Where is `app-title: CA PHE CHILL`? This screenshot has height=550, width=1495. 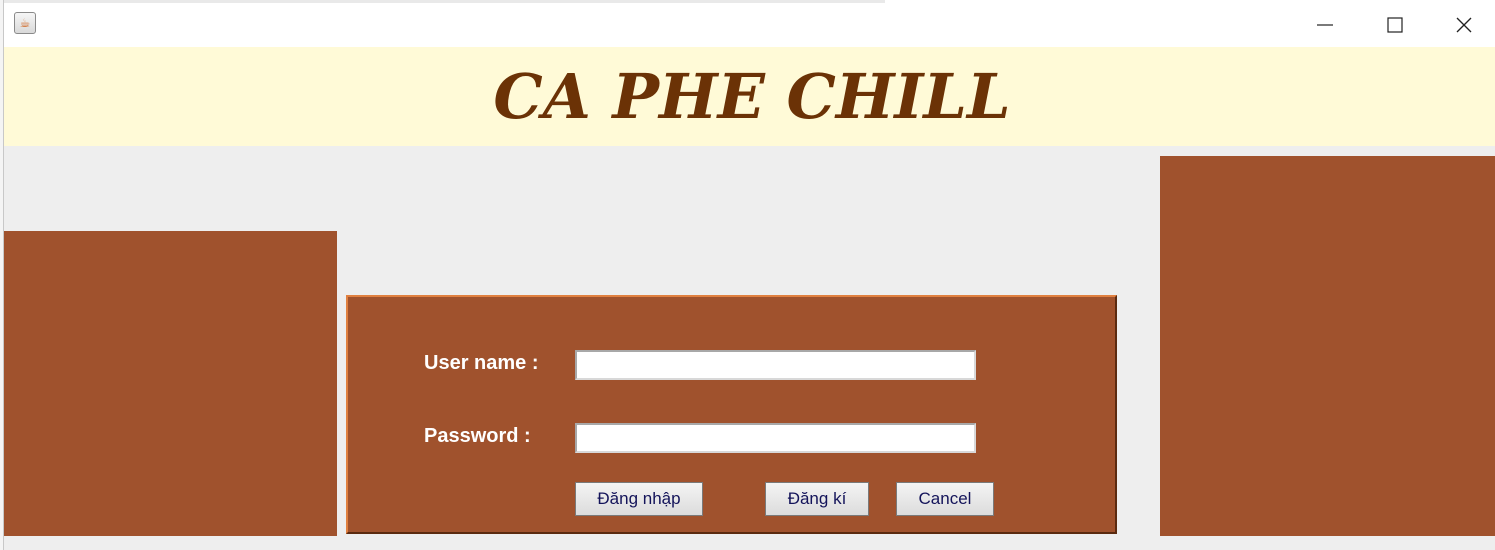 app-title: CA PHE CHILL is located at coordinates (752, 96).